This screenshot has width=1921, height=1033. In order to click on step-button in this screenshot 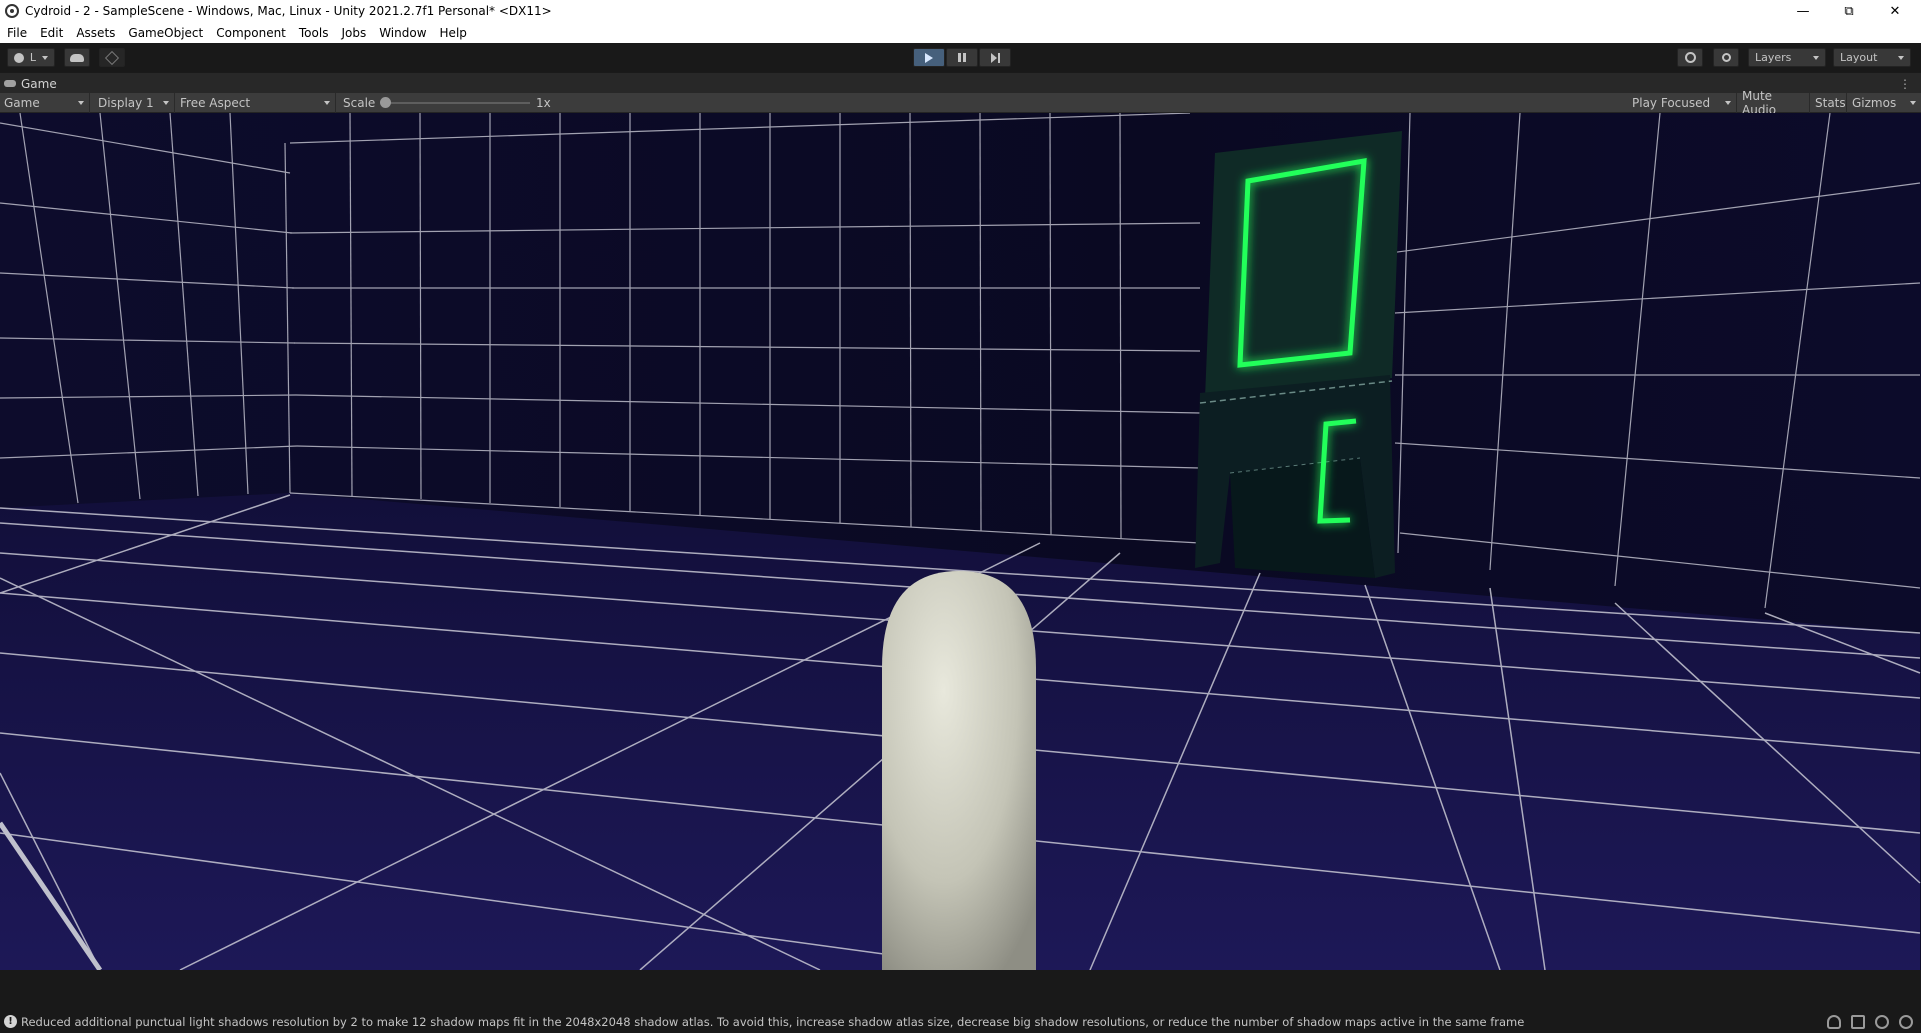, I will do `click(995, 57)`.